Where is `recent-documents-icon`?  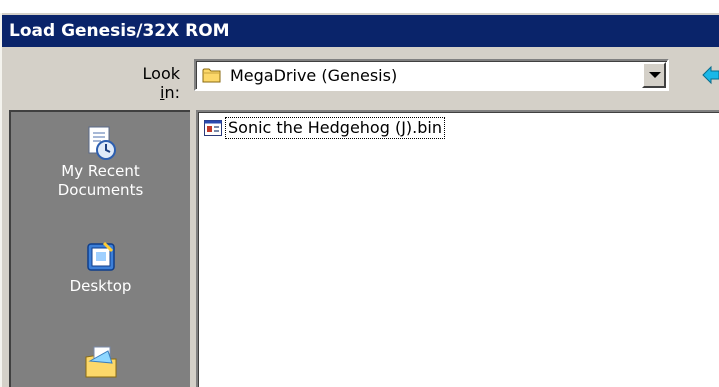
recent-documents-icon is located at coordinates (102, 143).